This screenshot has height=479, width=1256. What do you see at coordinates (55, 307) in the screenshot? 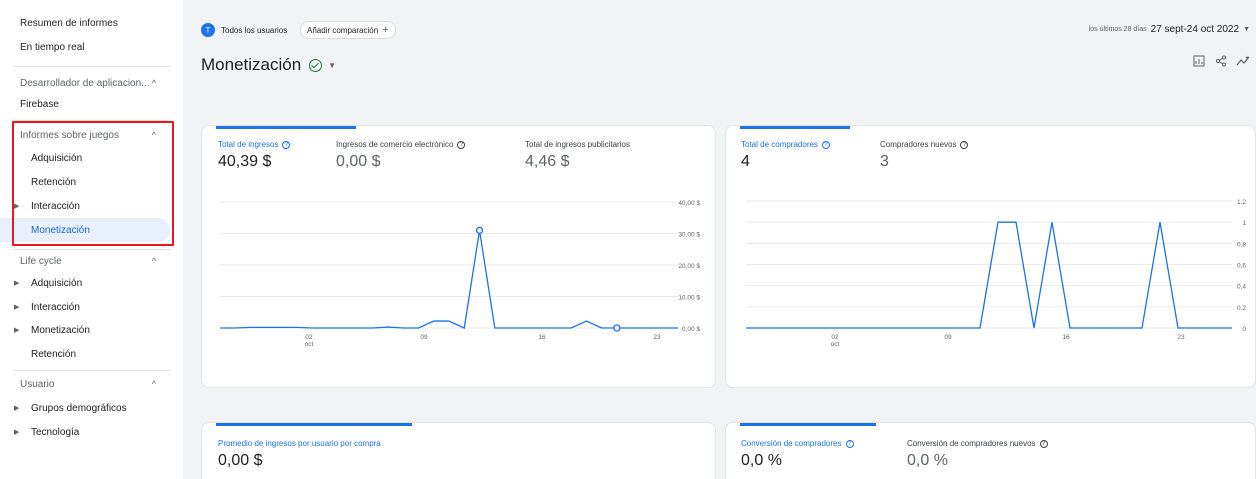
I see `sidebar-item-label: Interacción` at bounding box center [55, 307].